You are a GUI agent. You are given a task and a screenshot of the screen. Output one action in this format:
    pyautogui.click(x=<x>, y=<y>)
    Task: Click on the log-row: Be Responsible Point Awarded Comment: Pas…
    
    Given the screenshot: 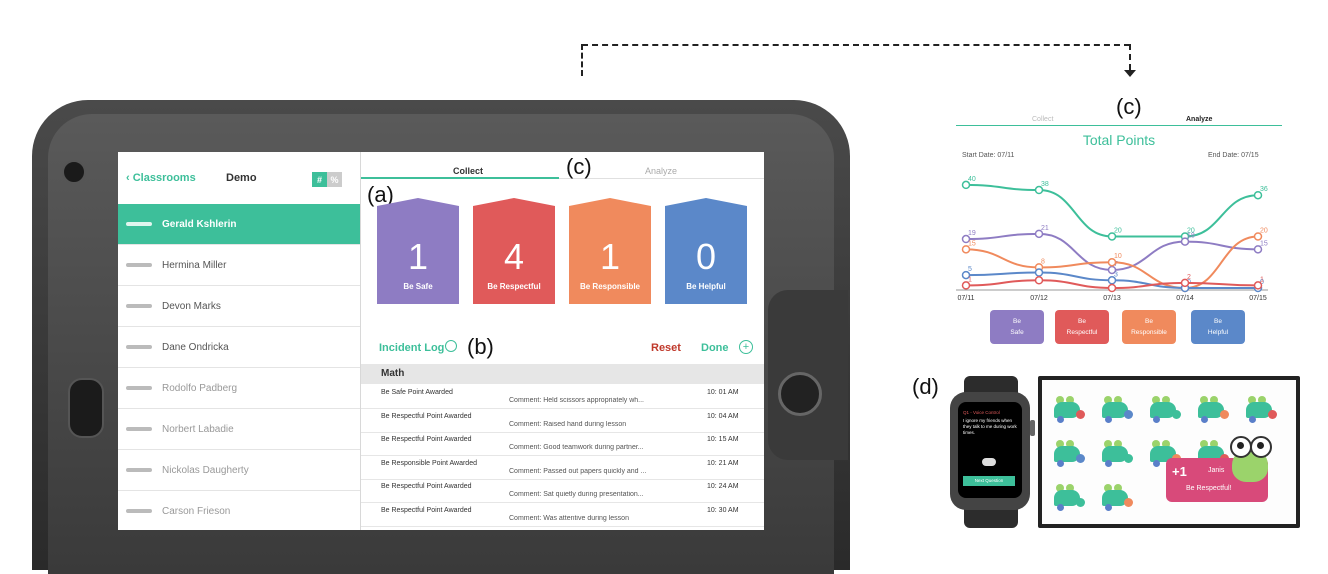 What is the action you would take?
    pyautogui.click(x=562, y=468)
    